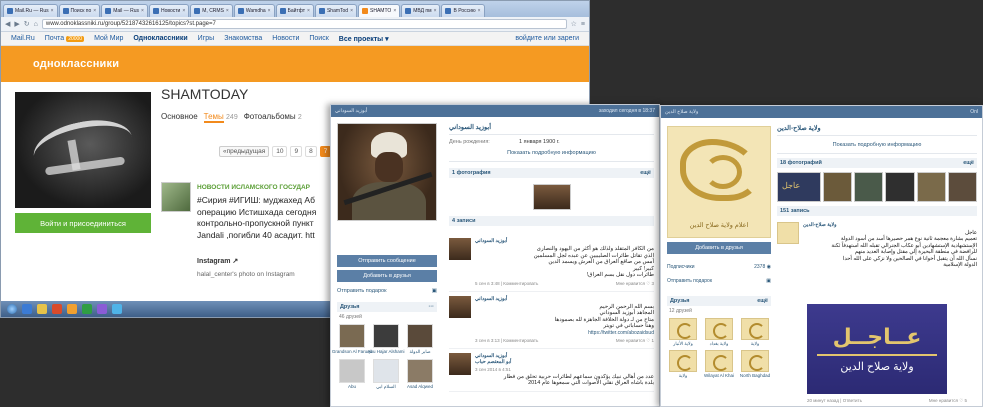 This screenshot has height=407, width=983. What do you see at coordinates (42, 309) in the screenshot?
I see `explorer-folder-icon` at bounding box center [42, 309].